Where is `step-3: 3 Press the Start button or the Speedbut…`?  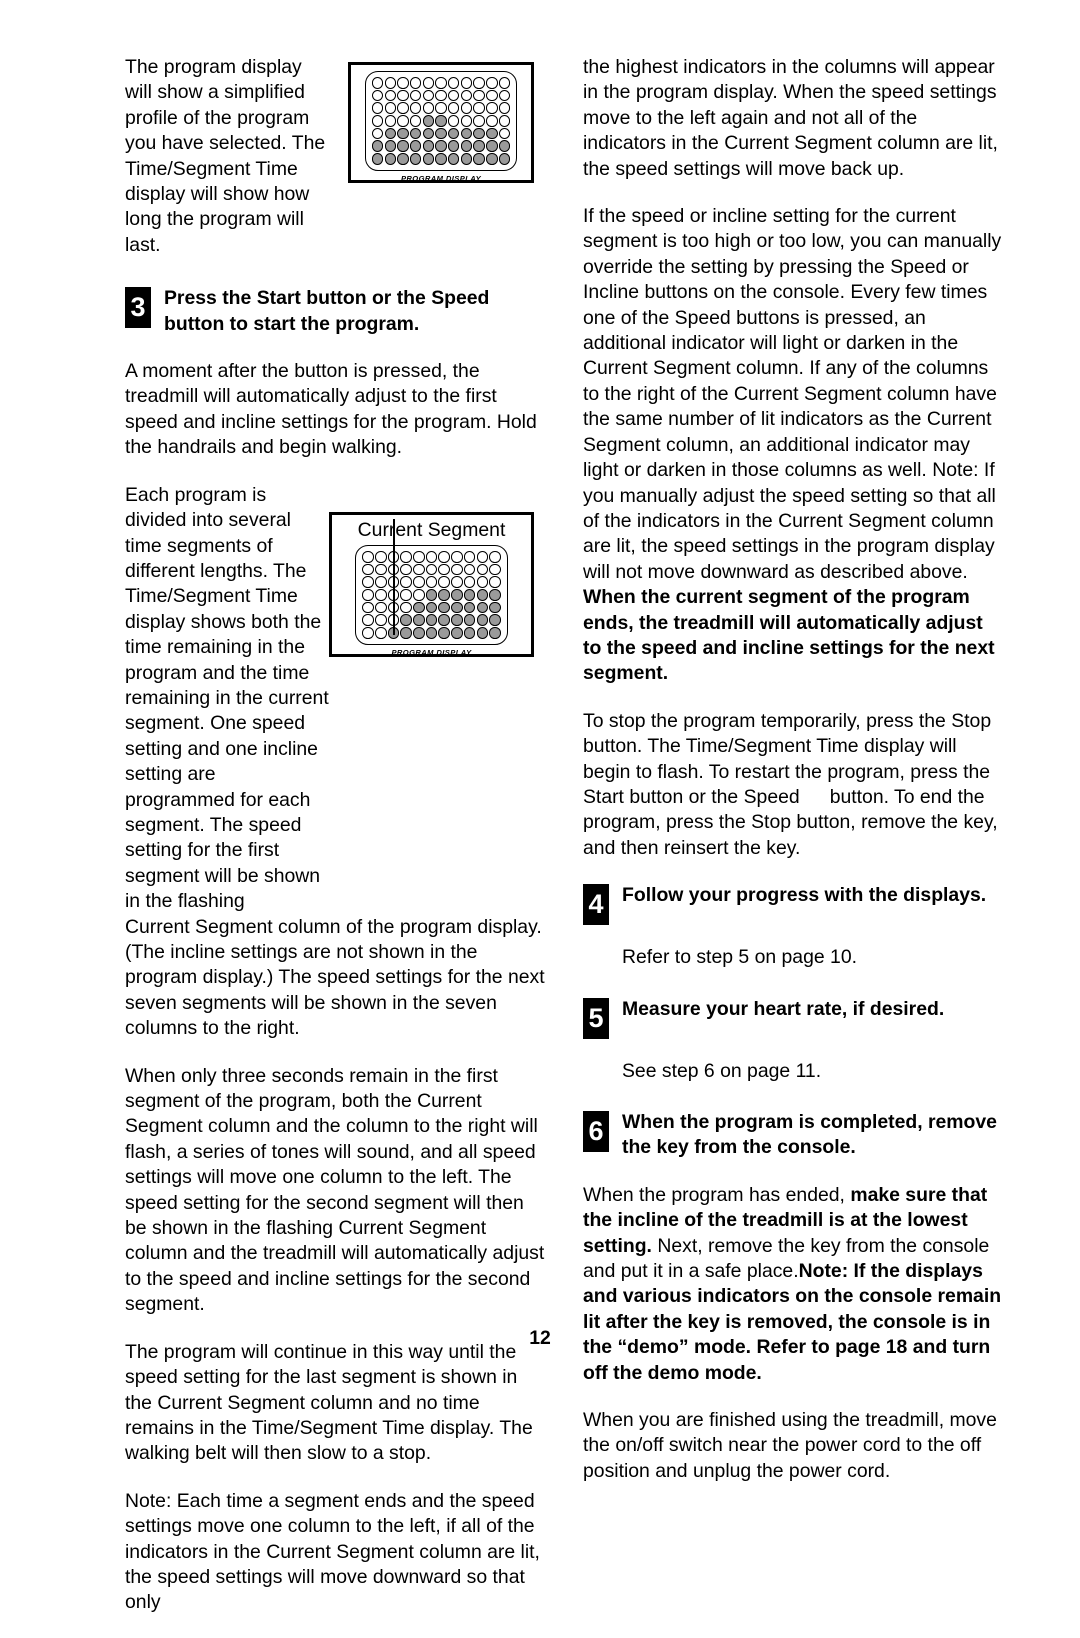 step-3: 3 Press the Start button or the Speedbut… is located at coordinates (335, 311).